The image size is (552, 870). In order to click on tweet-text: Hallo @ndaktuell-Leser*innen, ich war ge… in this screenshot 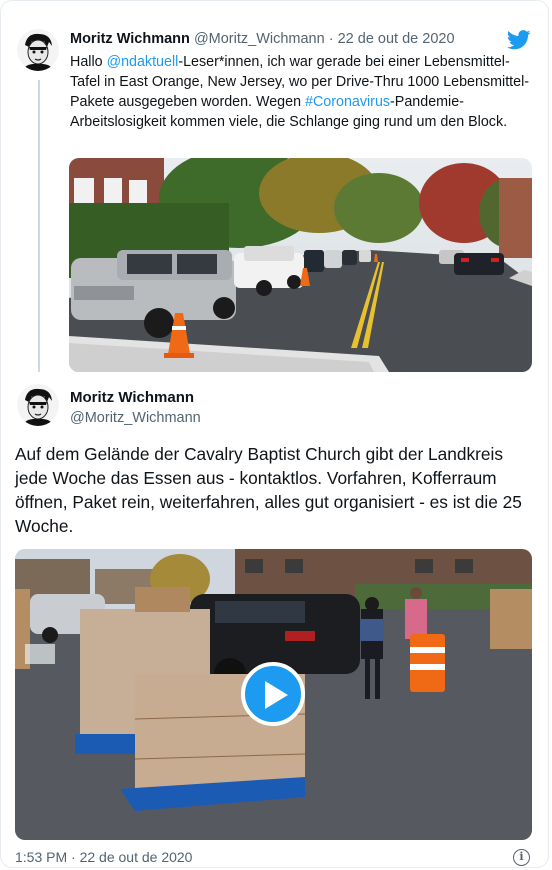, I will do `click(302, 92)`.